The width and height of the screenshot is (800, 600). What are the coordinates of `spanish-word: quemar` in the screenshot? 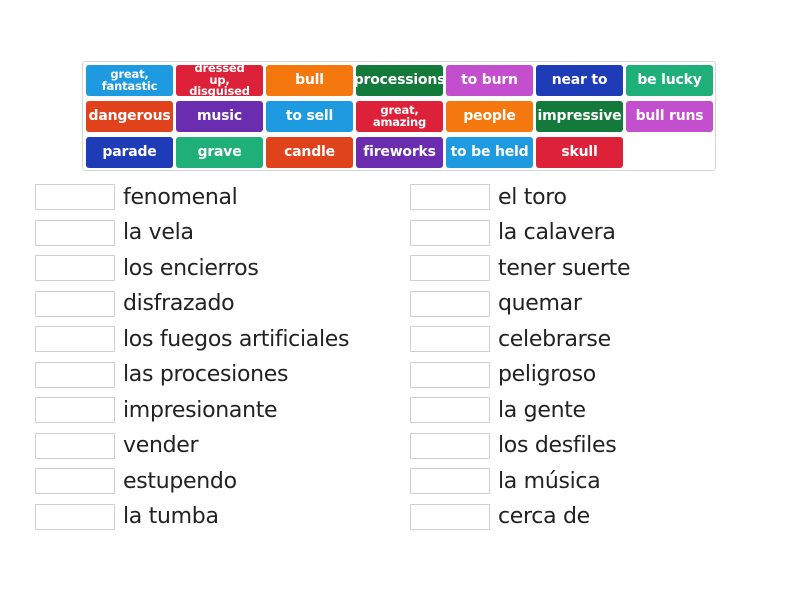 It's located at (540, 303).